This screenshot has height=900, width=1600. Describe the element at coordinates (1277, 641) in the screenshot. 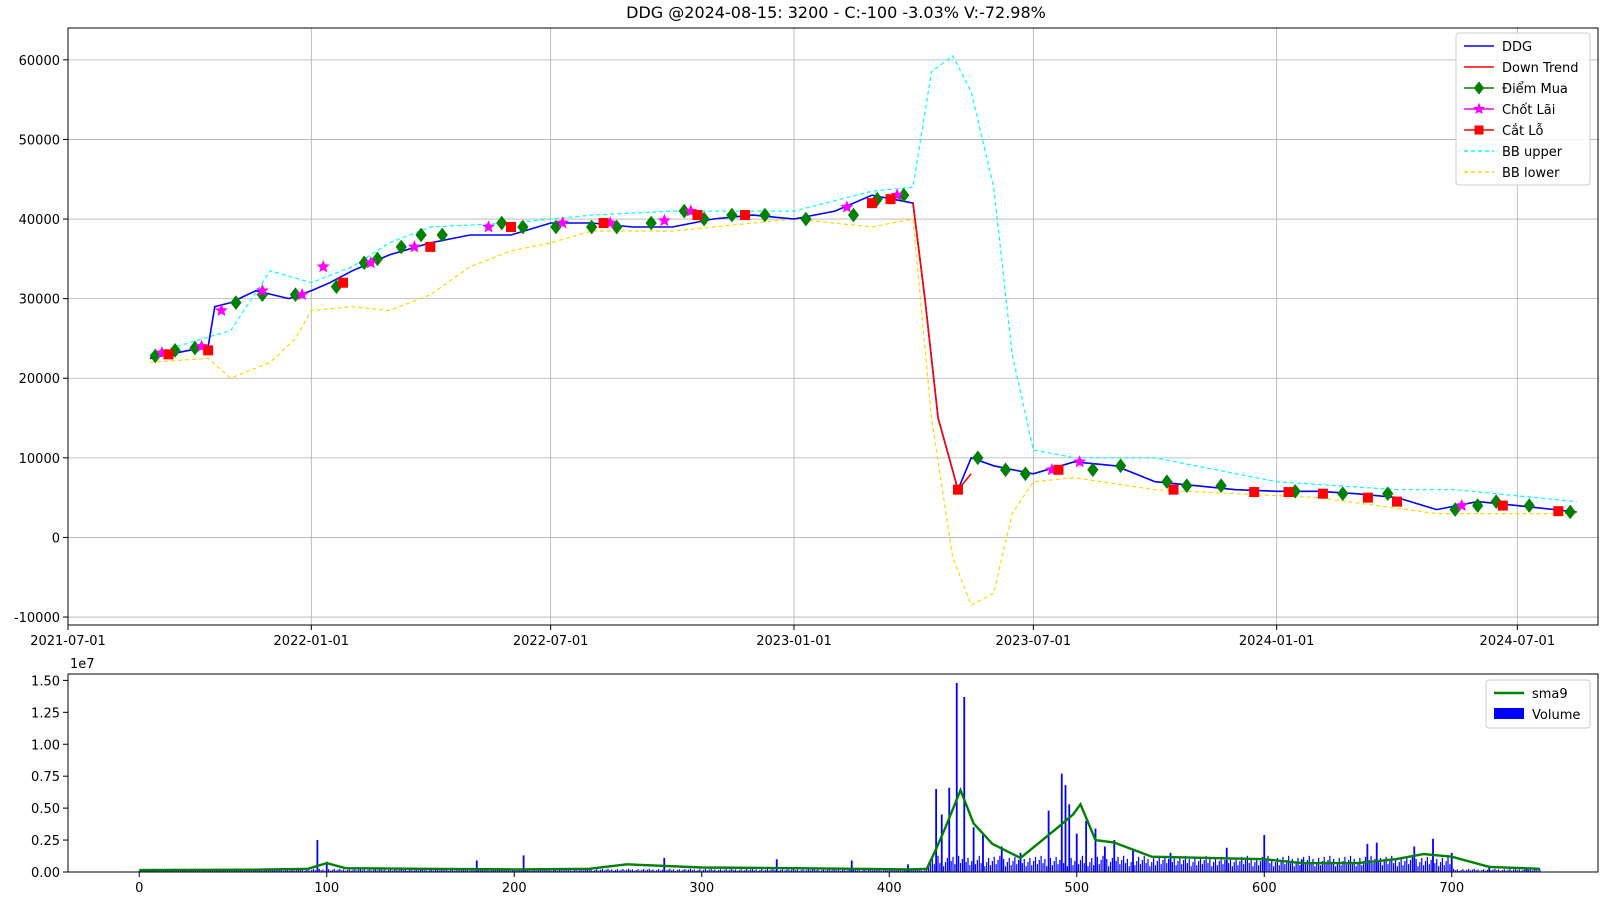

I see `x-tick-label: 2024-01-01` at that location.